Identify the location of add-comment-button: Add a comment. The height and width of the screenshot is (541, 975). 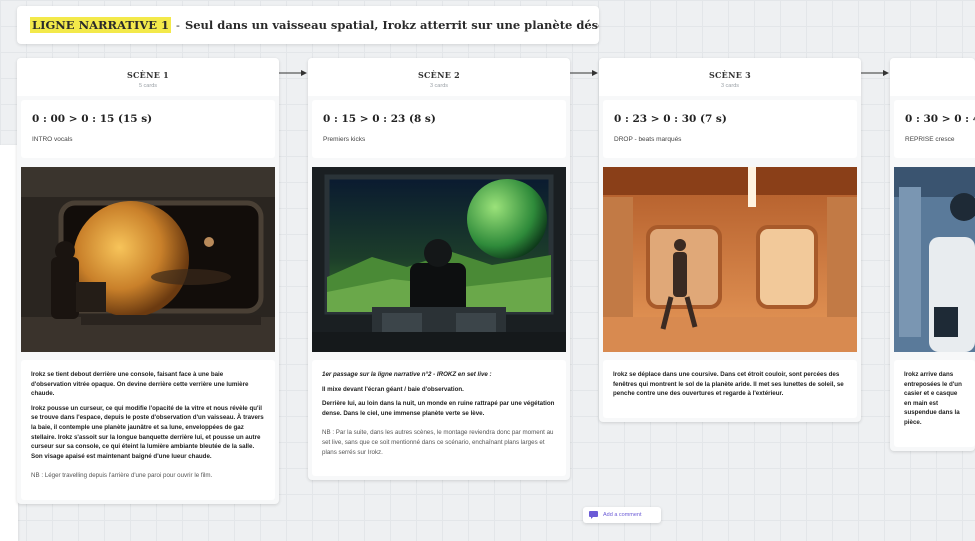
(622, 515).